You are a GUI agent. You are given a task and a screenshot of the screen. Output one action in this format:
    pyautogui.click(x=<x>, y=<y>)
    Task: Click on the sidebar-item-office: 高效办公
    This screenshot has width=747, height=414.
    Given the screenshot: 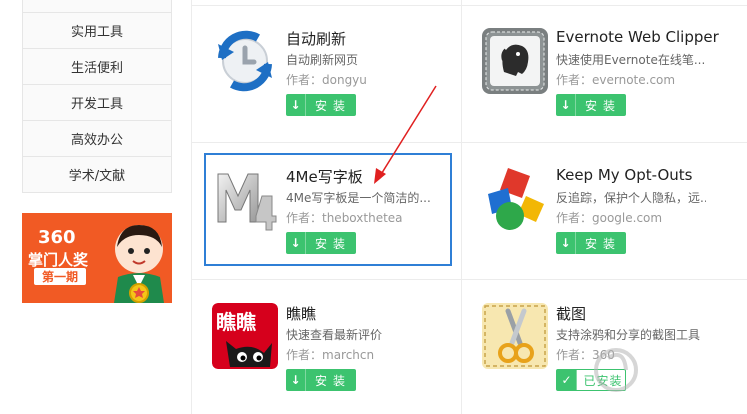 What is the action you would take?
    pyautogui.click(x=97, y=139)
    